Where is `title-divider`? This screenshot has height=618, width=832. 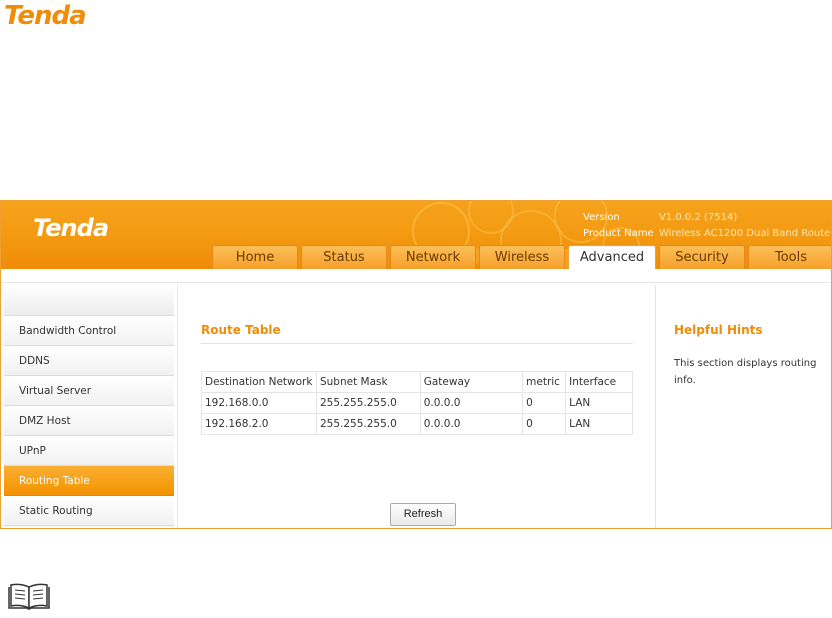 title-divider is located at coordinates (417, 343).